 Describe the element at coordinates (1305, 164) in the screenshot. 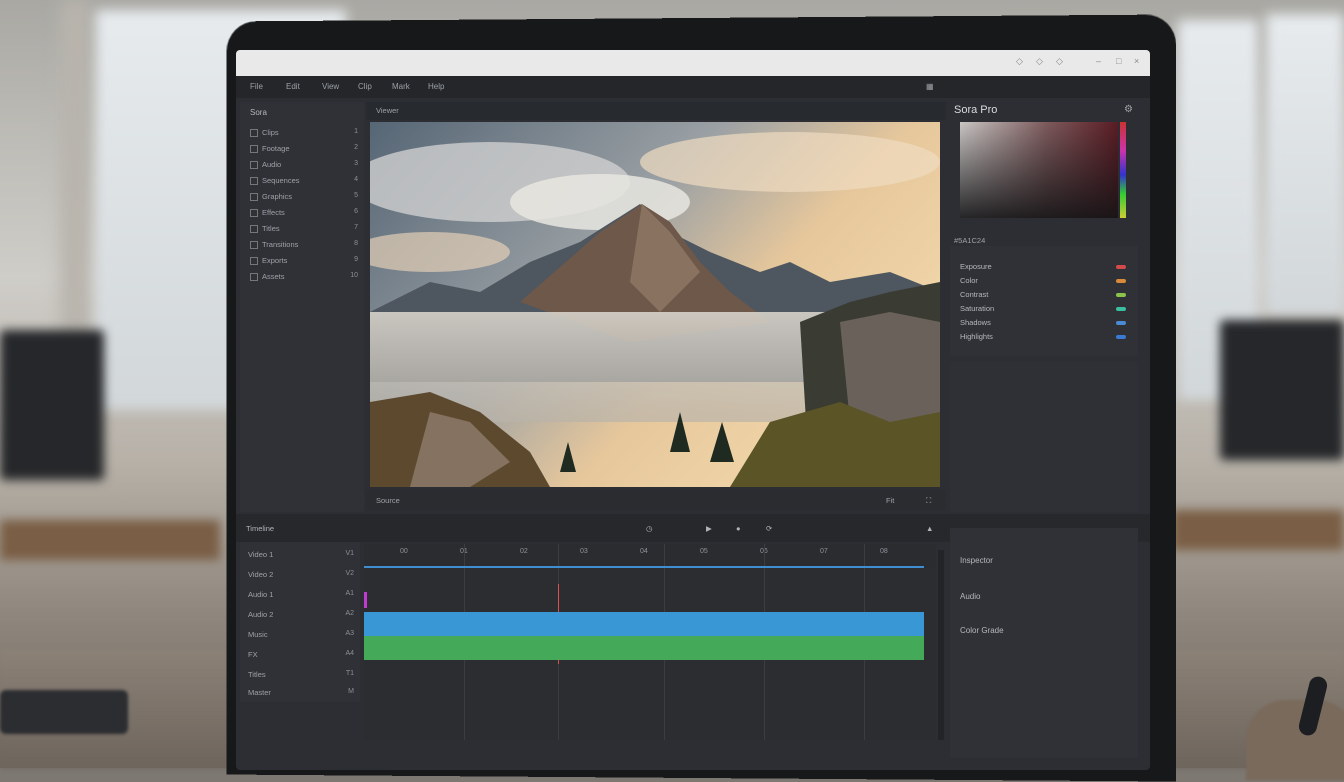

I see `window` at that location.